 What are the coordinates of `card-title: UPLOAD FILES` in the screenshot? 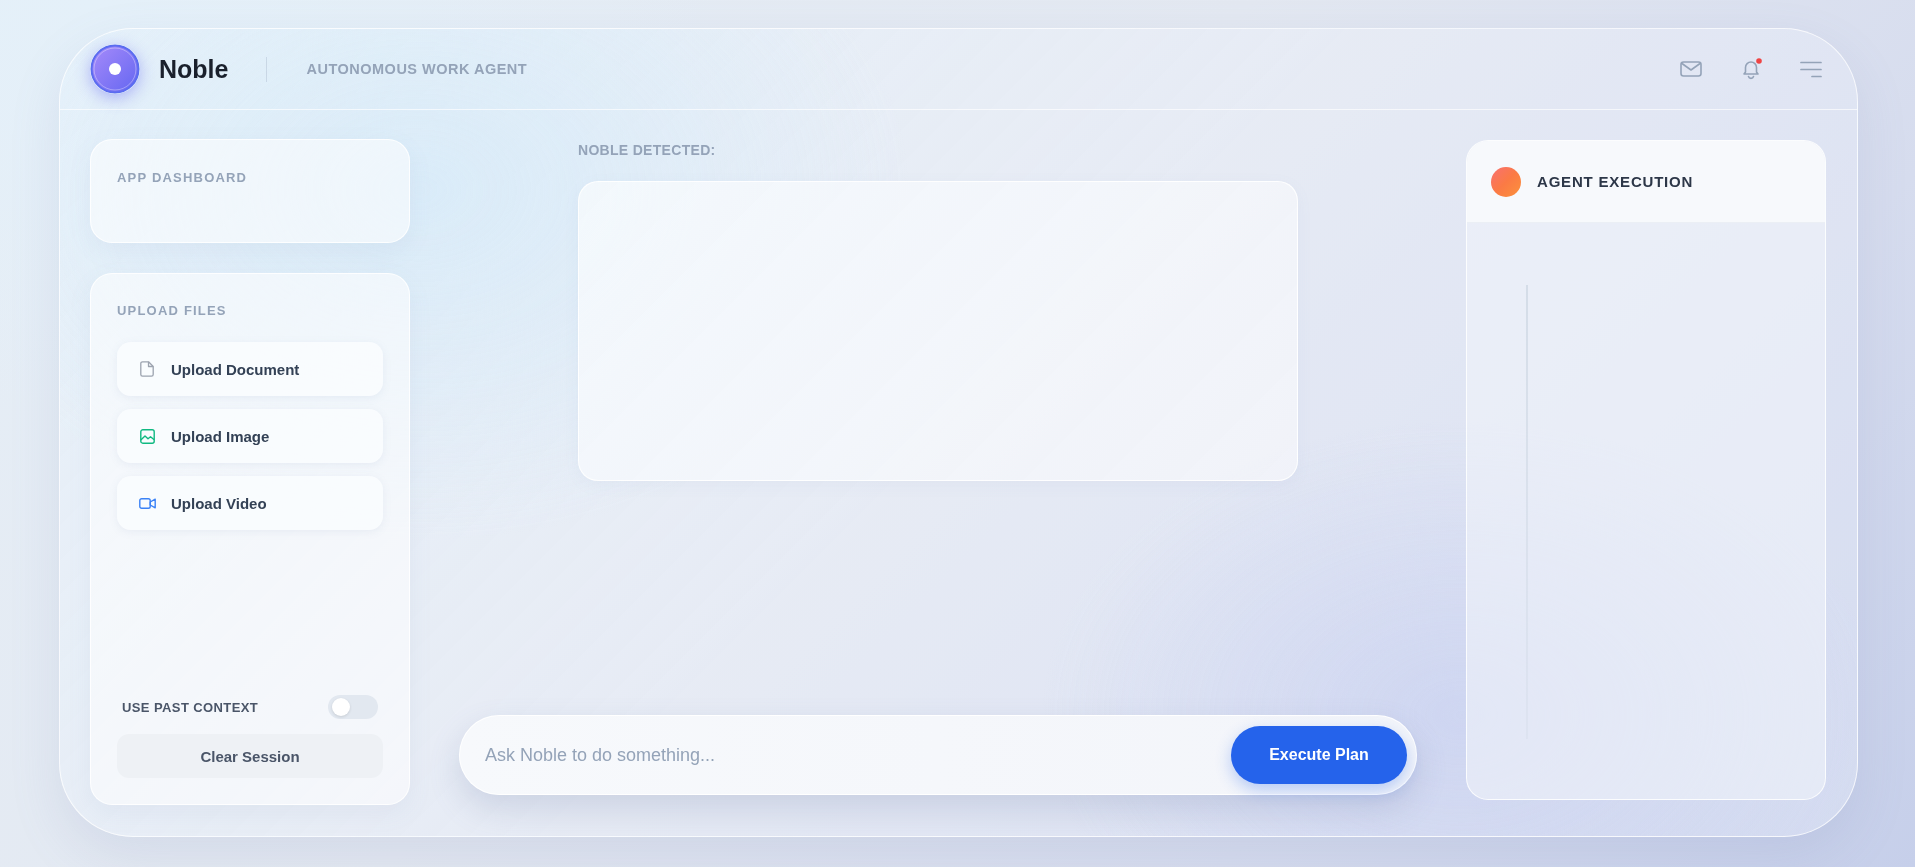 It's located at (172, 311).